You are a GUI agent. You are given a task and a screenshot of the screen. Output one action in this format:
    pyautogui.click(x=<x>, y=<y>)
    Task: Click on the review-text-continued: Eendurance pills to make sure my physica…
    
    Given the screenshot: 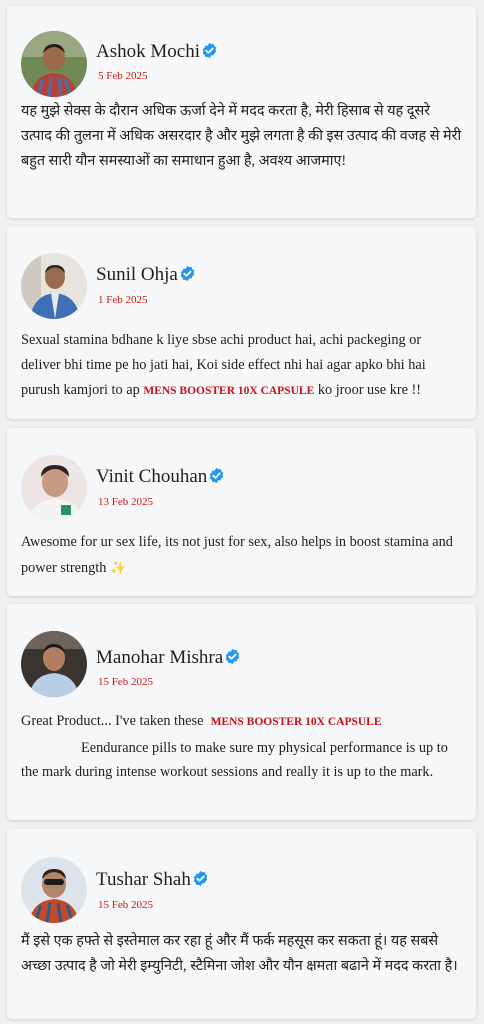 What is the action you would take?
    pyautogui.click(x=234, y=760)
    